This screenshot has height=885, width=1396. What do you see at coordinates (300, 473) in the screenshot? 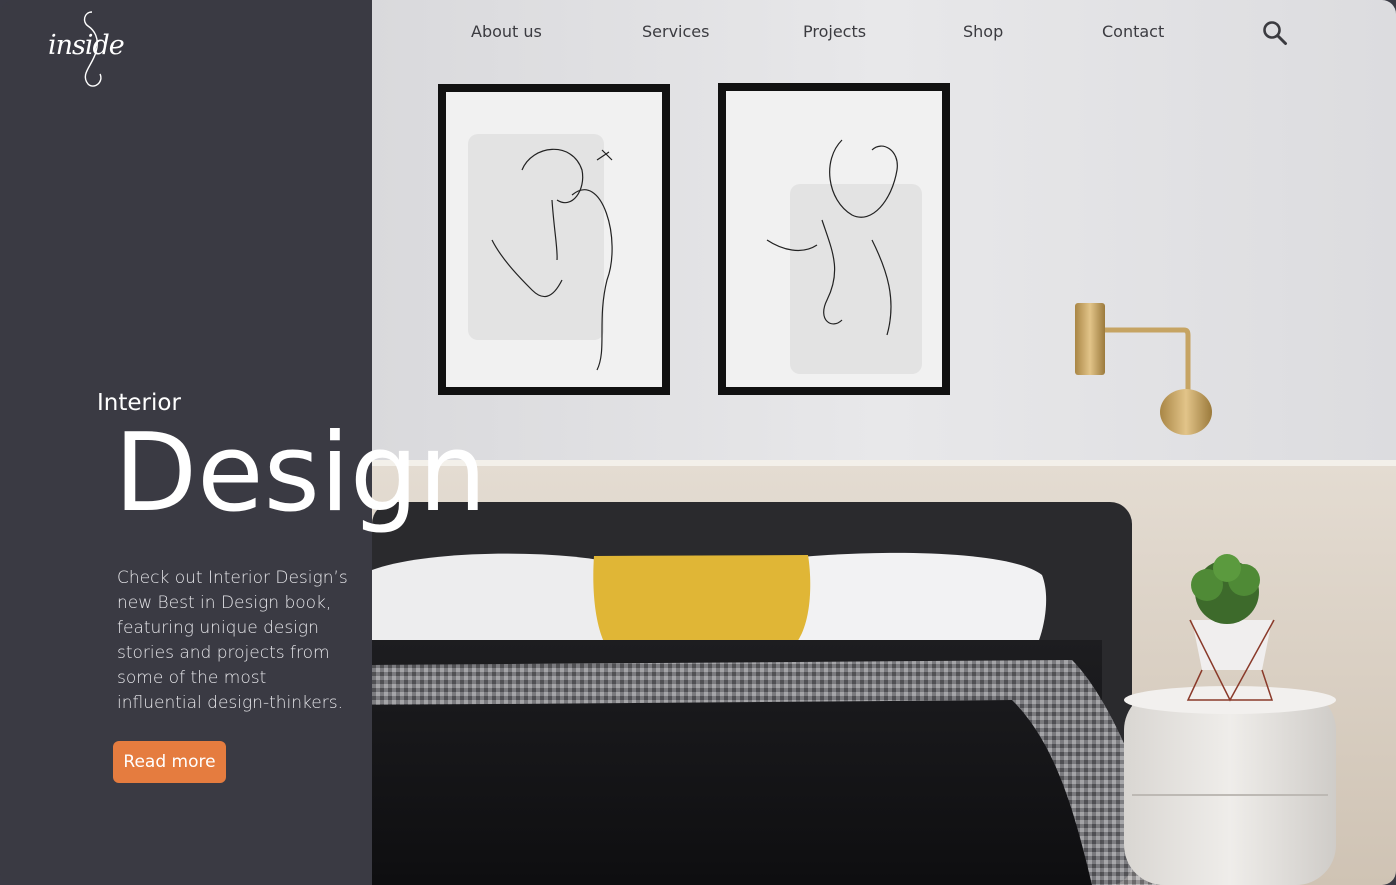
I see `hero-title: Design` at bounding box center [300, 473].